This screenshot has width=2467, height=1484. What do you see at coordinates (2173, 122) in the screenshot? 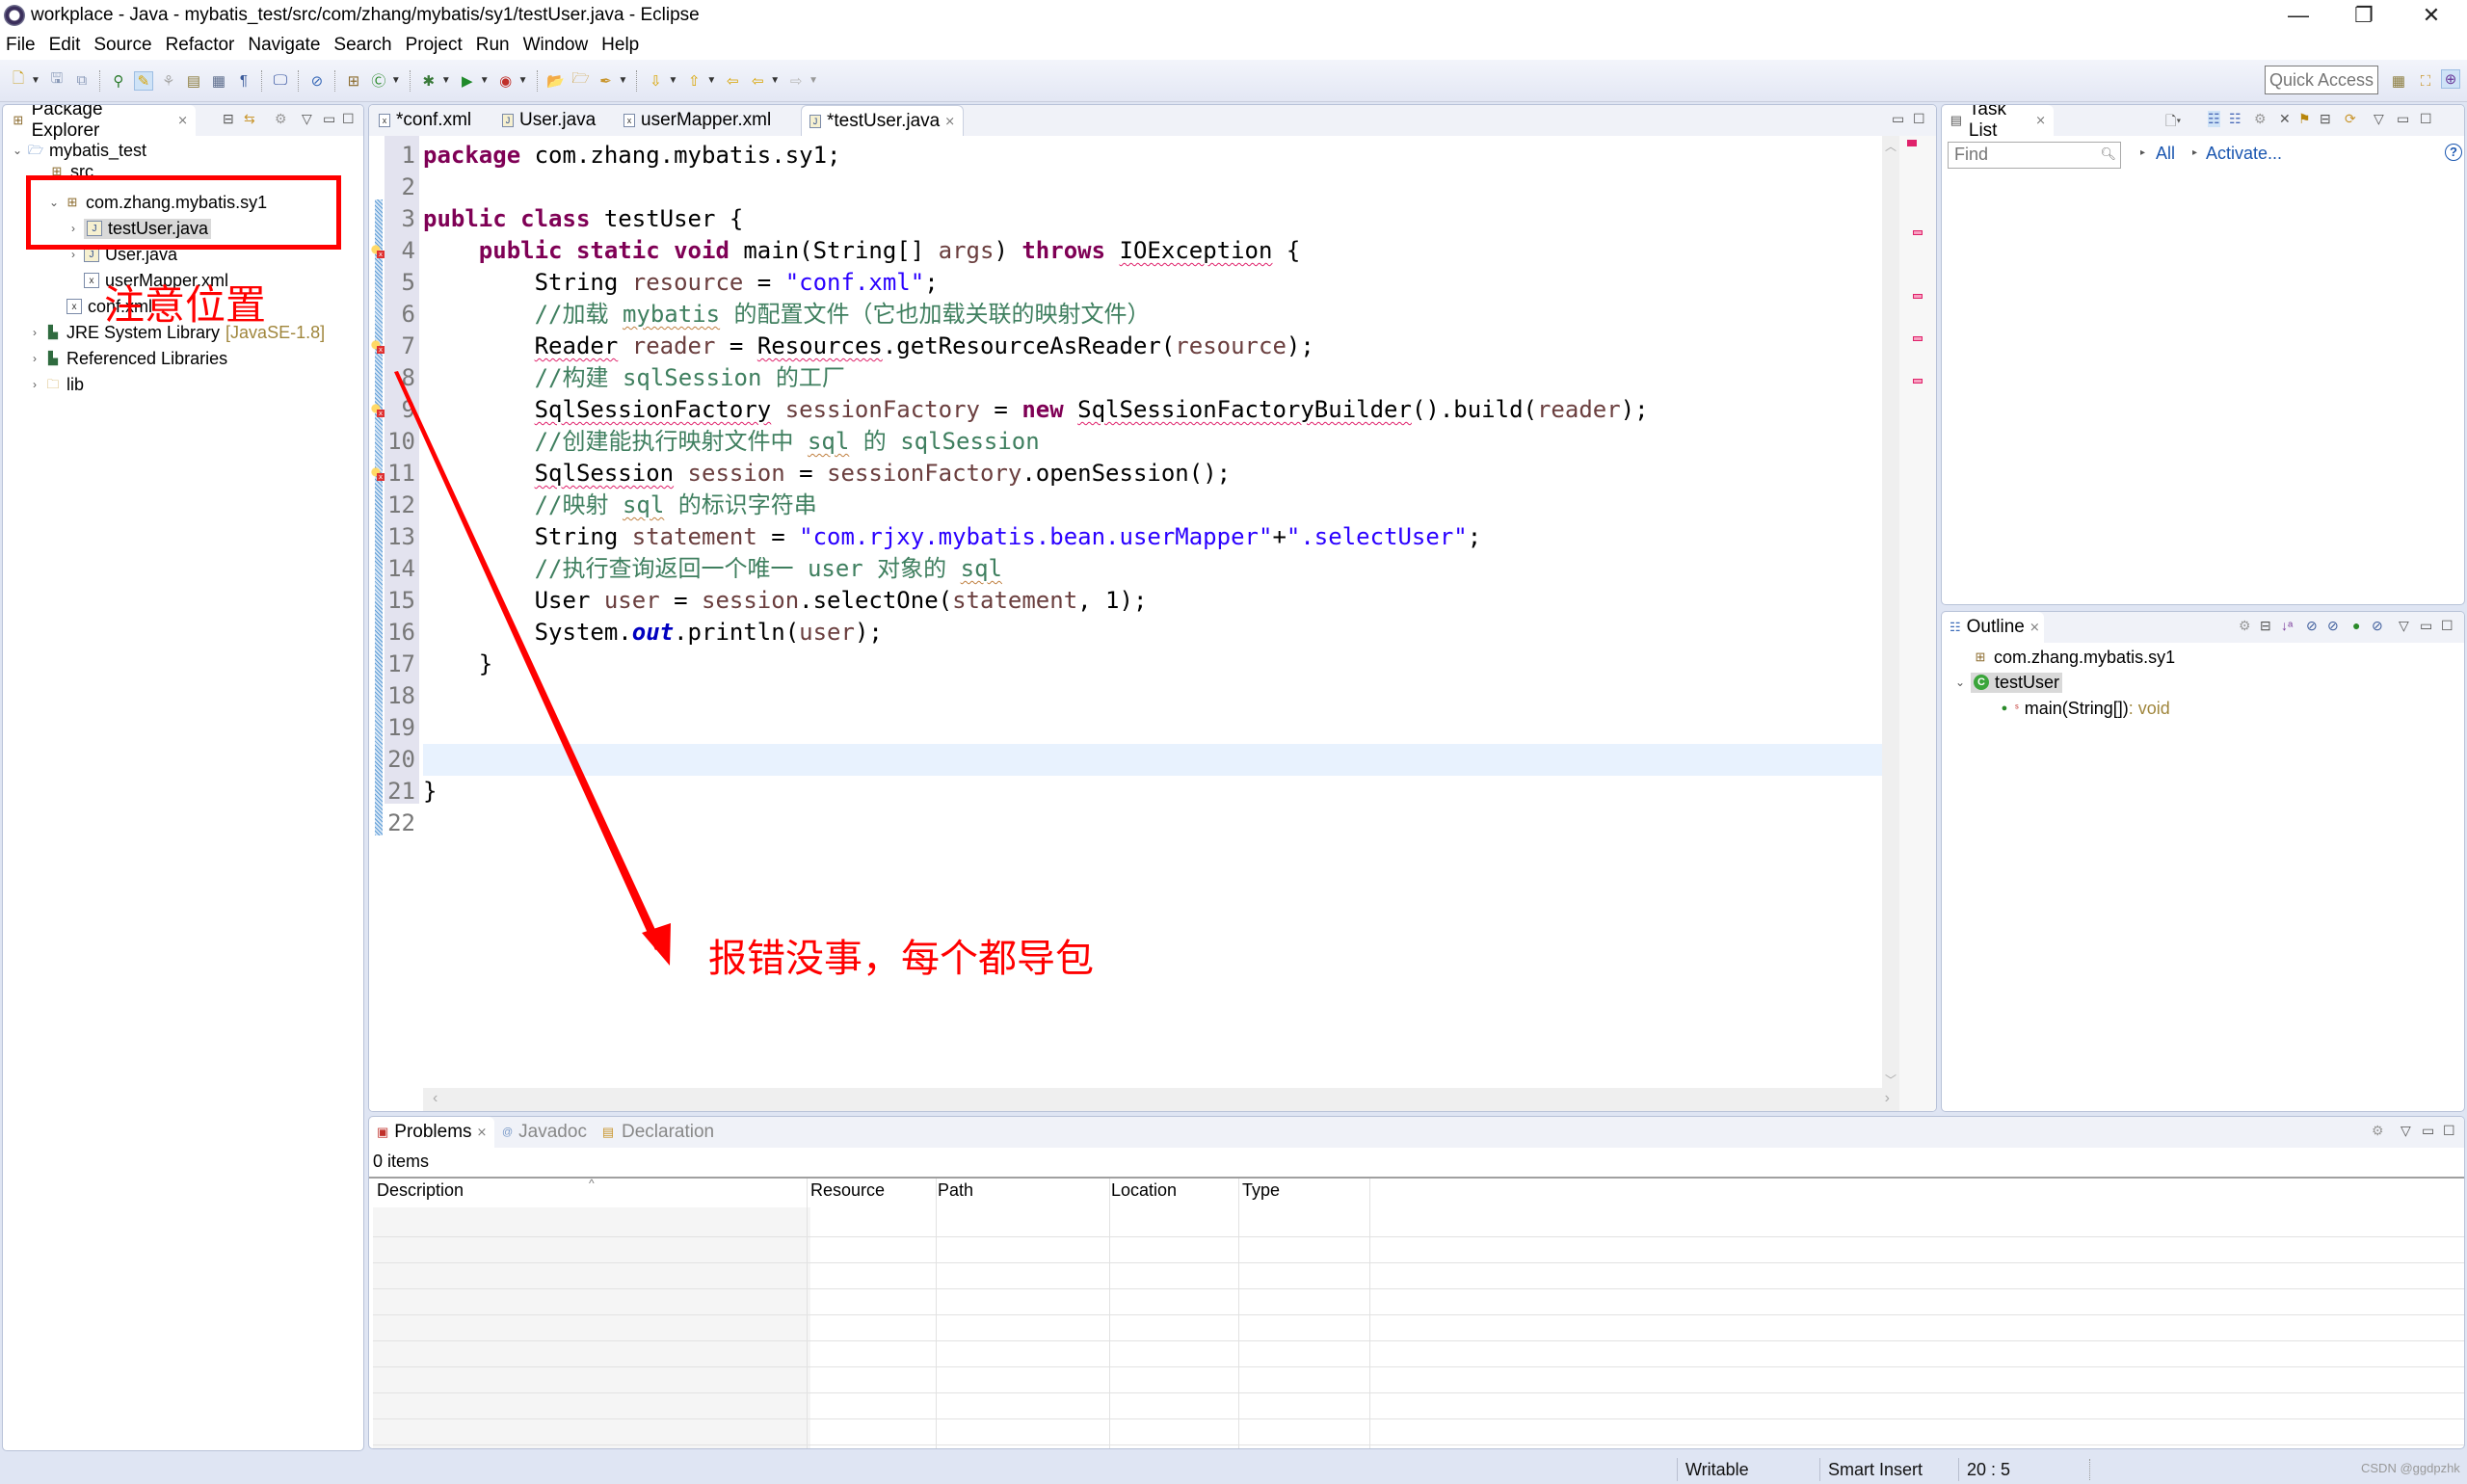
I see `new-task-icon: 🗋▾` at bounding box center [2173, 122].